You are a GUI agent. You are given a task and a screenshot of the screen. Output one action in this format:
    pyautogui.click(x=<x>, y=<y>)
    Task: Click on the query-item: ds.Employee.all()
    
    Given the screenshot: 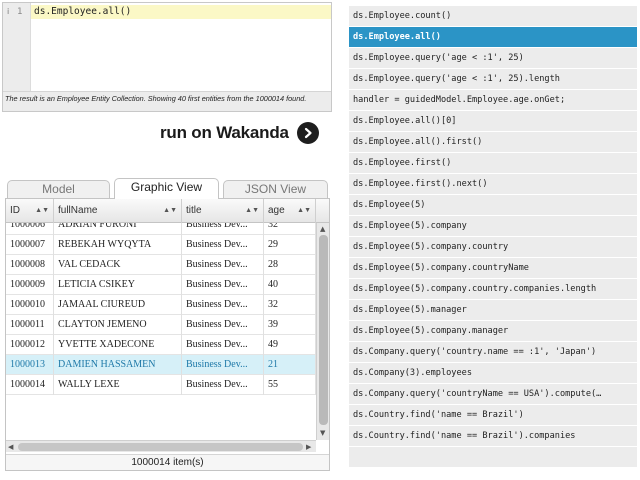 What is the action you would take?
    pyautogui.click(x=493, y=37)
    